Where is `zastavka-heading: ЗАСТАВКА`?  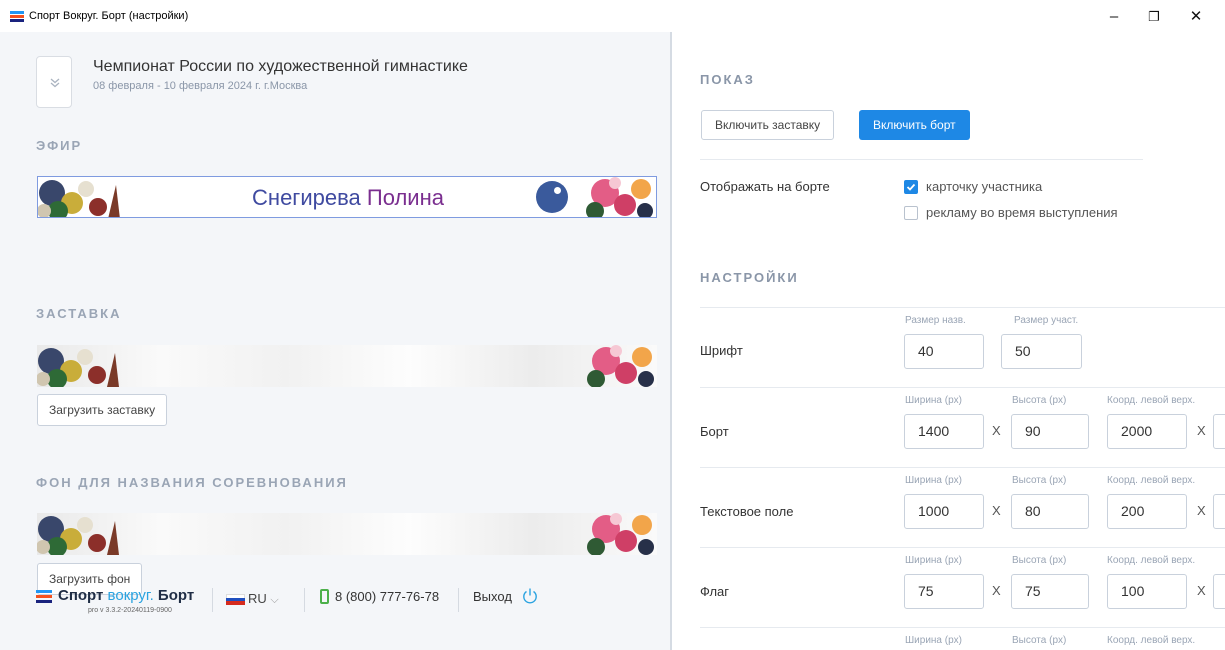
zastavka-heading: ЗАСТАВКА is located at coordinates (79, 313).